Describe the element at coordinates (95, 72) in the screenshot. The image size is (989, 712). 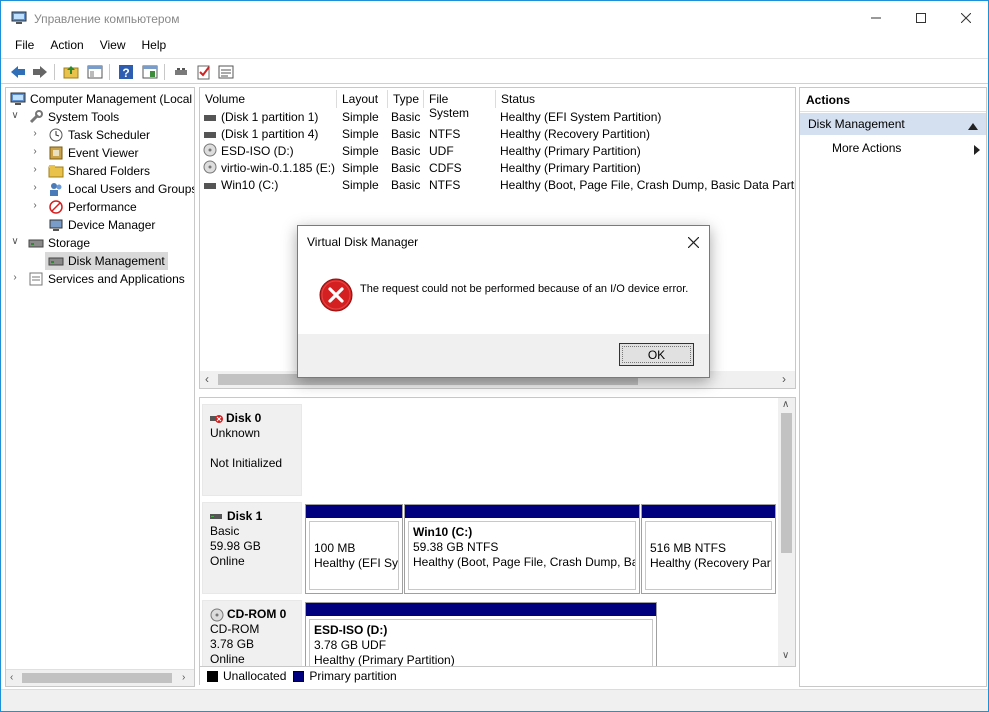
I see `show-hide-tree-icon` at that location.